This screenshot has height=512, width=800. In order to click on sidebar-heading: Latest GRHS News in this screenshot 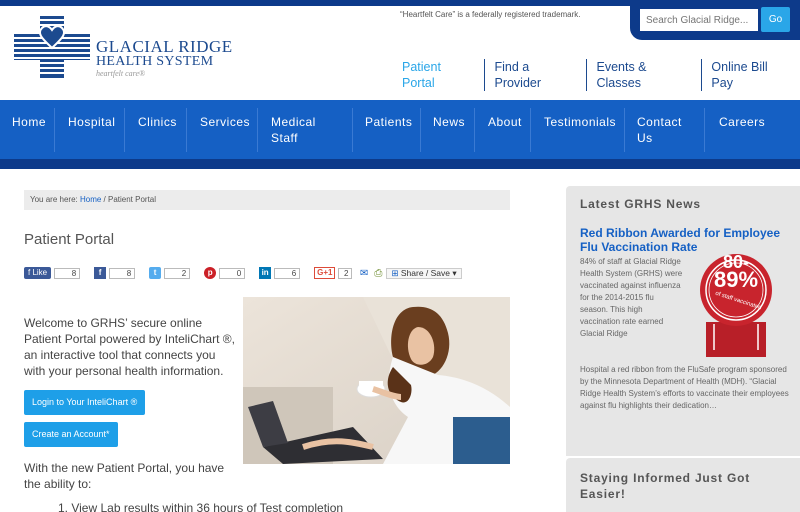, I will do `click(640, 204)`.